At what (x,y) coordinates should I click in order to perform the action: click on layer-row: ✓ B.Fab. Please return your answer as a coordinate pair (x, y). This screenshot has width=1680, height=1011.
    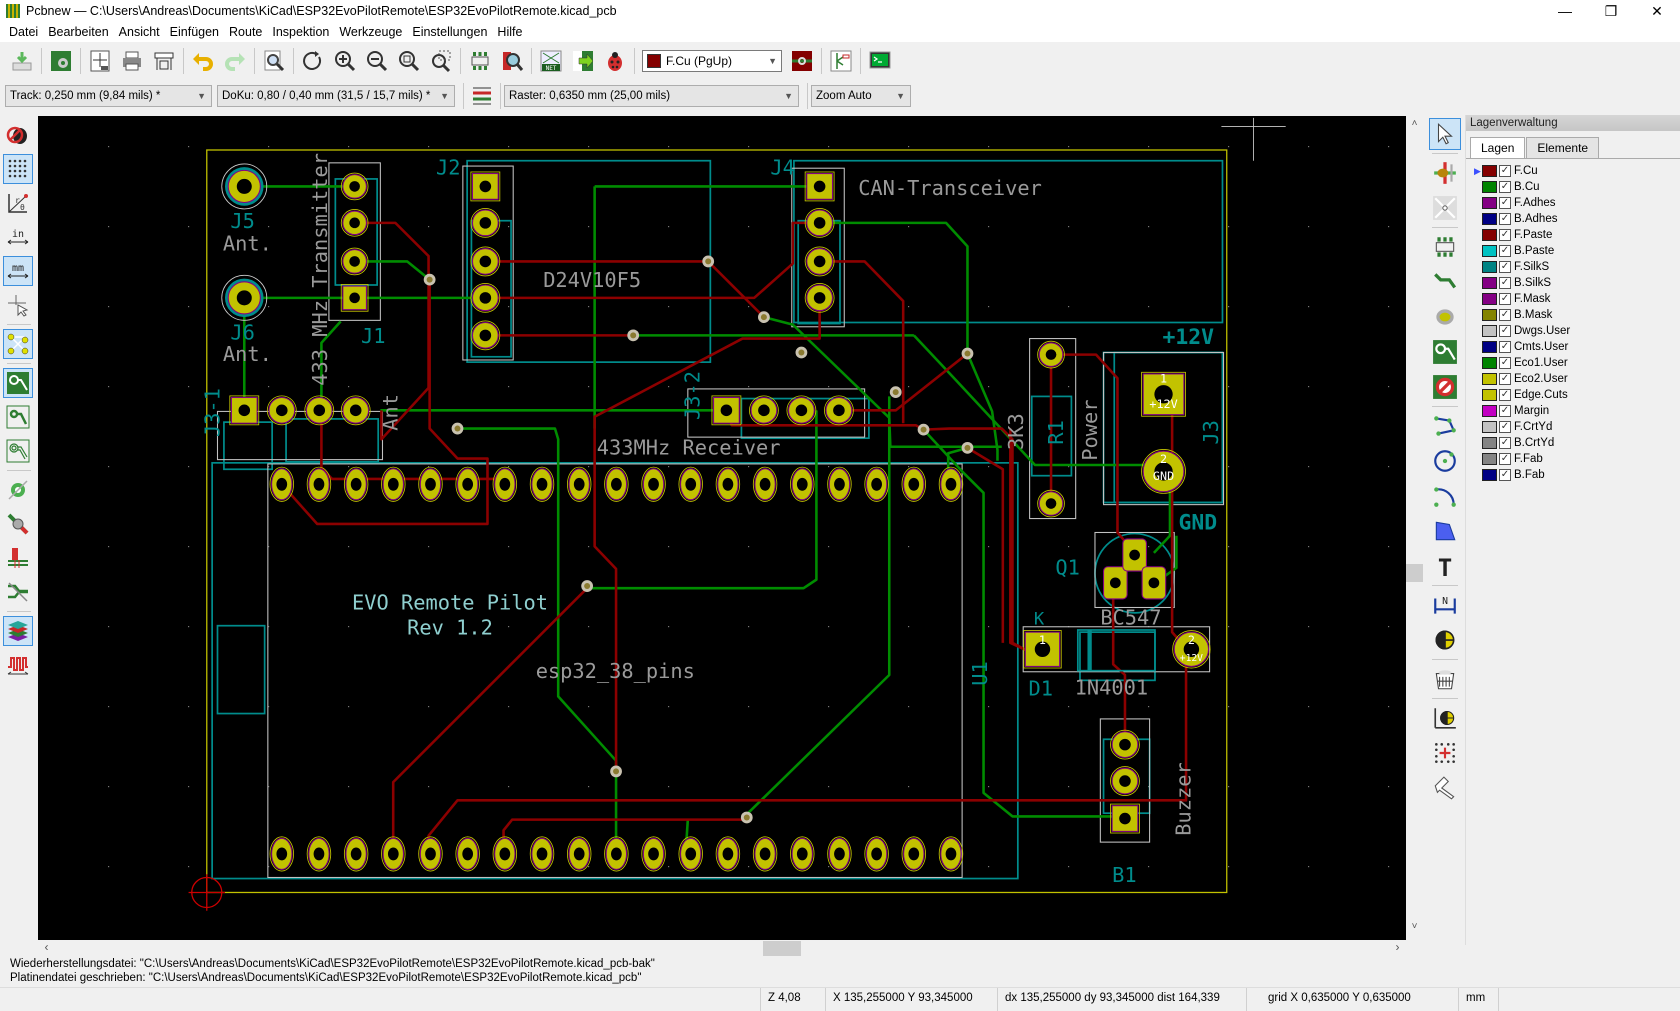
    Looking at the image, I should click on (1577, 475).